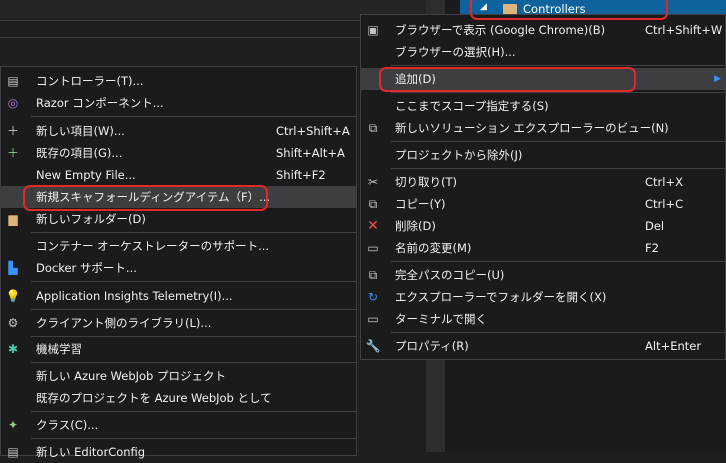 The image size is (726, 463). I want to click on new-folder-icon: ▆, so click(13, 219).